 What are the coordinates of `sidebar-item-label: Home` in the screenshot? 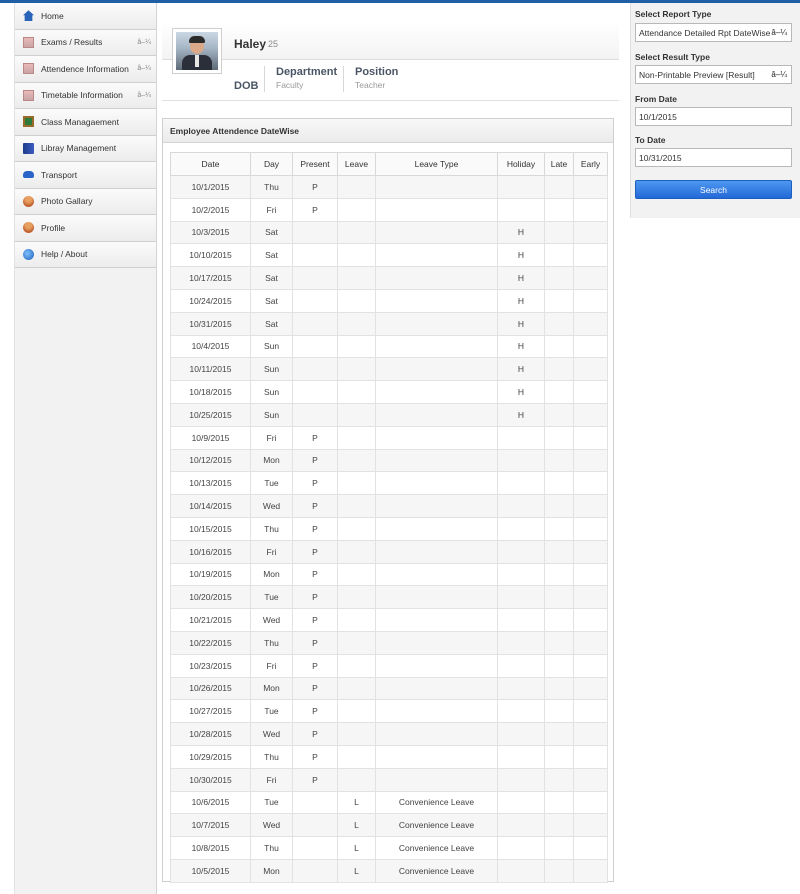 It's located at (52, 15).